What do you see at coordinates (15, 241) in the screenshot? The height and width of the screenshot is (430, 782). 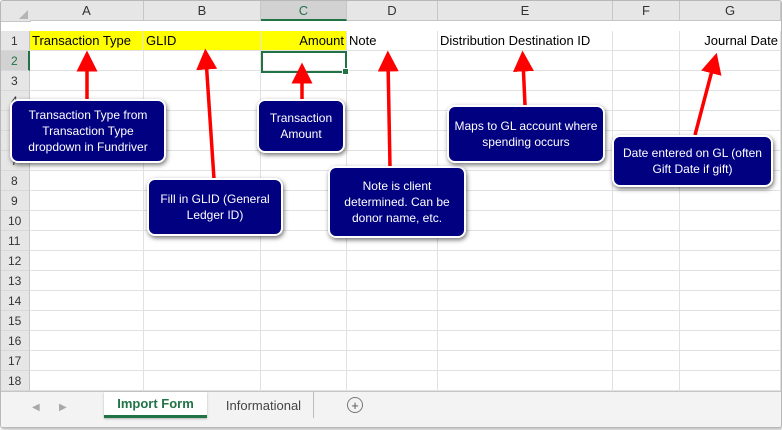 I see `row-header-11: 11` at bounding box center [15, 241].